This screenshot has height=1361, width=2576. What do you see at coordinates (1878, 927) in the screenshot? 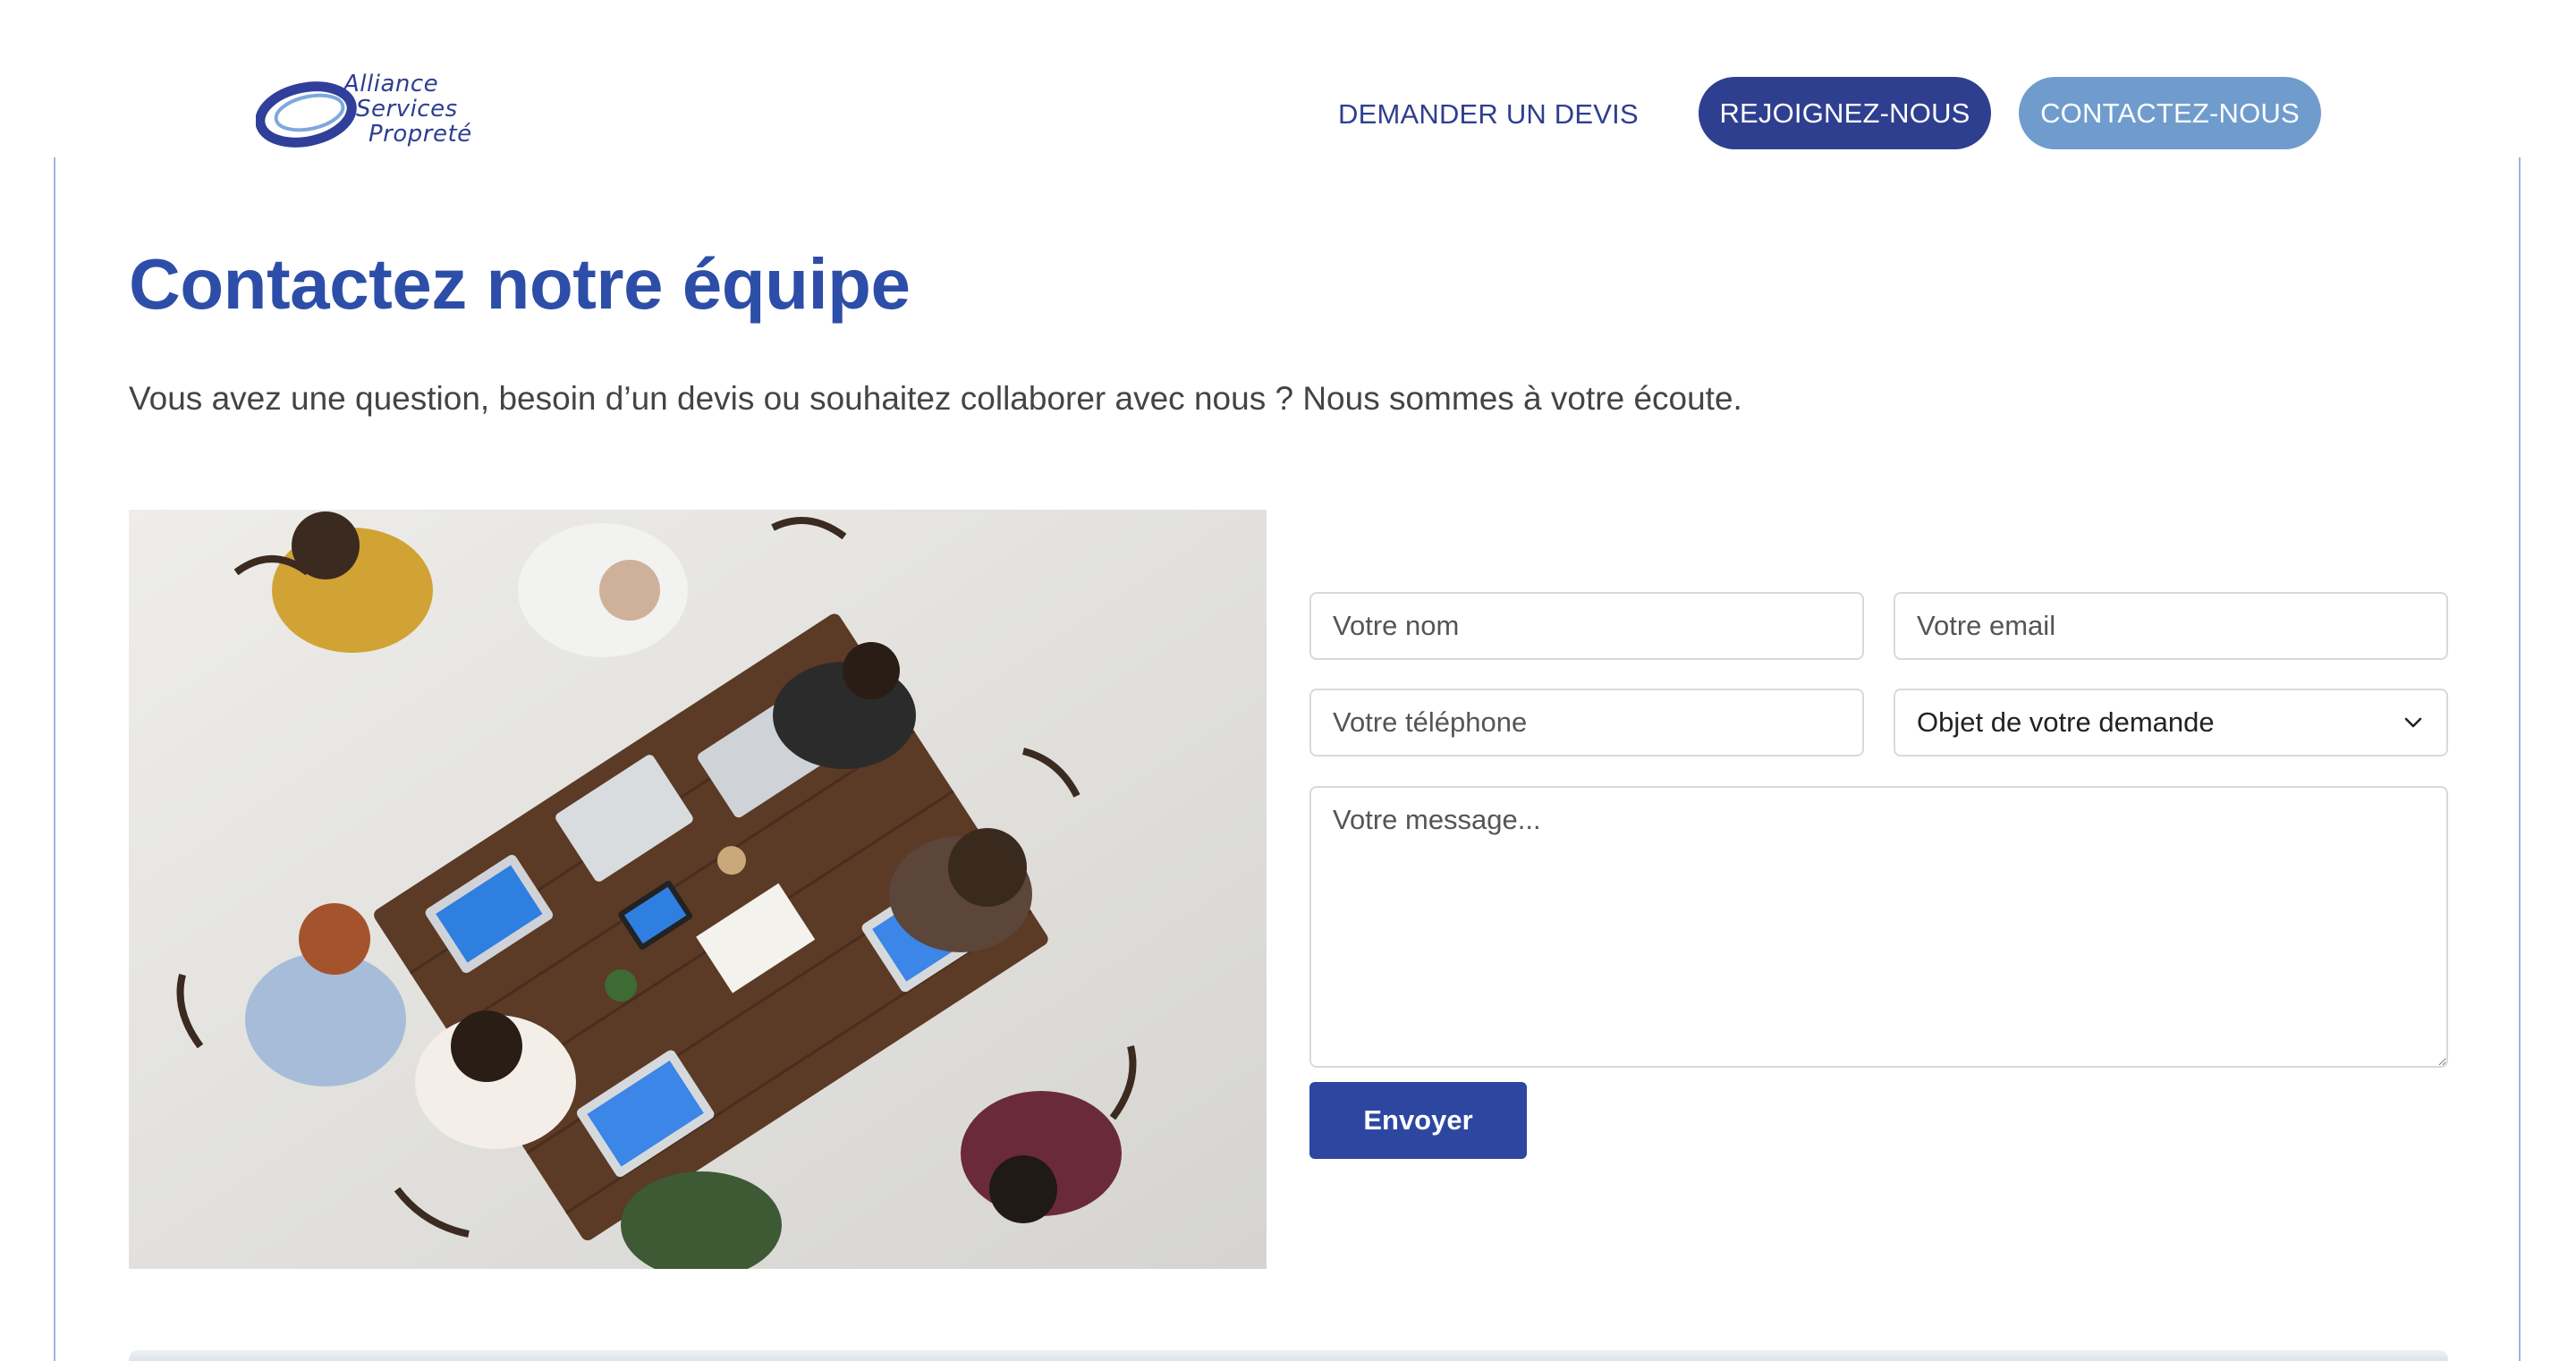
I see `message-textarea` at bounding box center [1878, 927].